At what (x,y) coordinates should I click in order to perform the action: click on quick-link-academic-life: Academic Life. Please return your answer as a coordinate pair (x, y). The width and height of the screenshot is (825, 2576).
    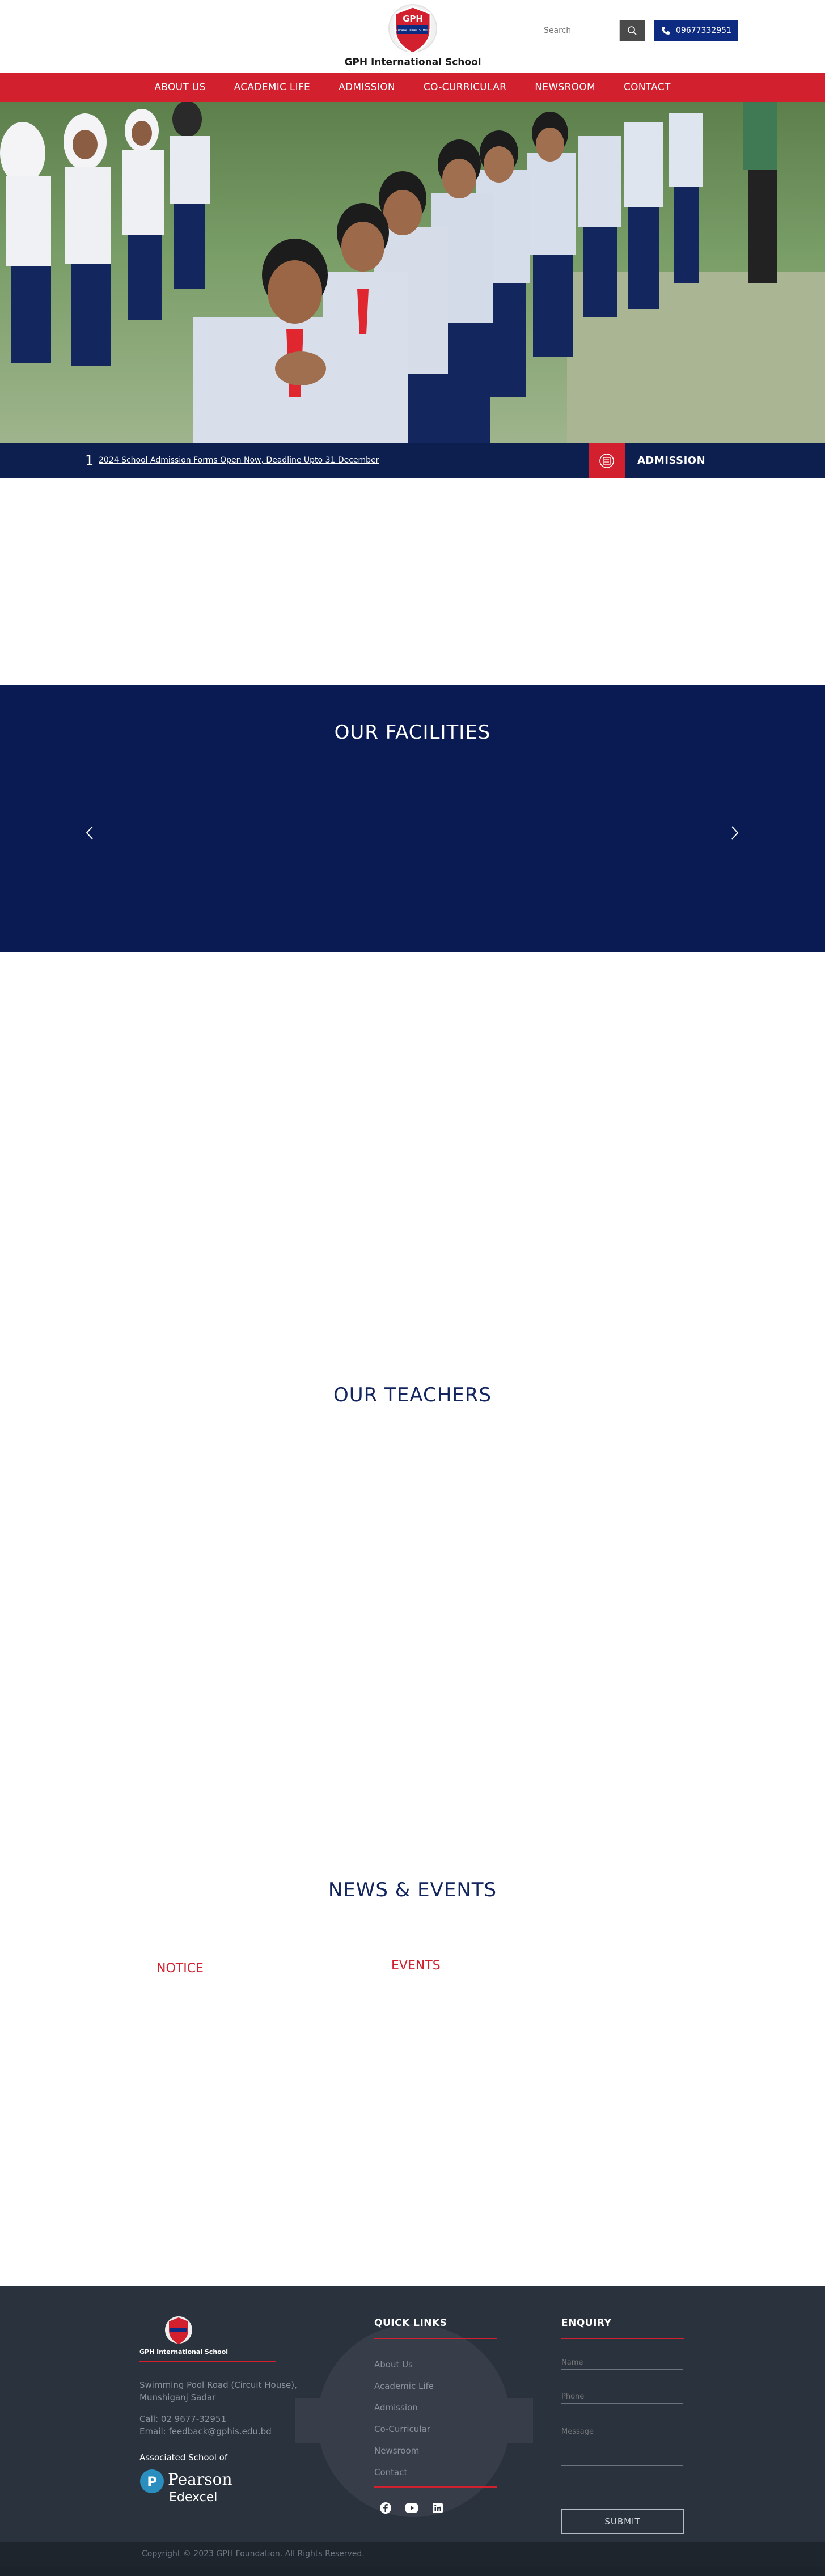
    Looking at the image, I should click on (404, 2386).